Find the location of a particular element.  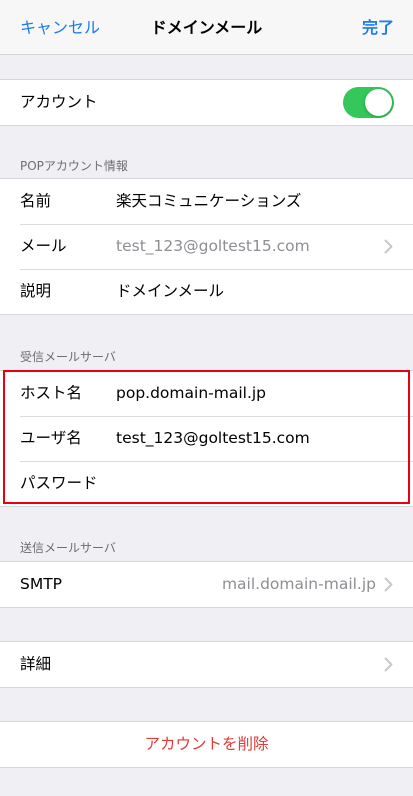

advanced-label: 詳細 is located at coordinates (36, 664).